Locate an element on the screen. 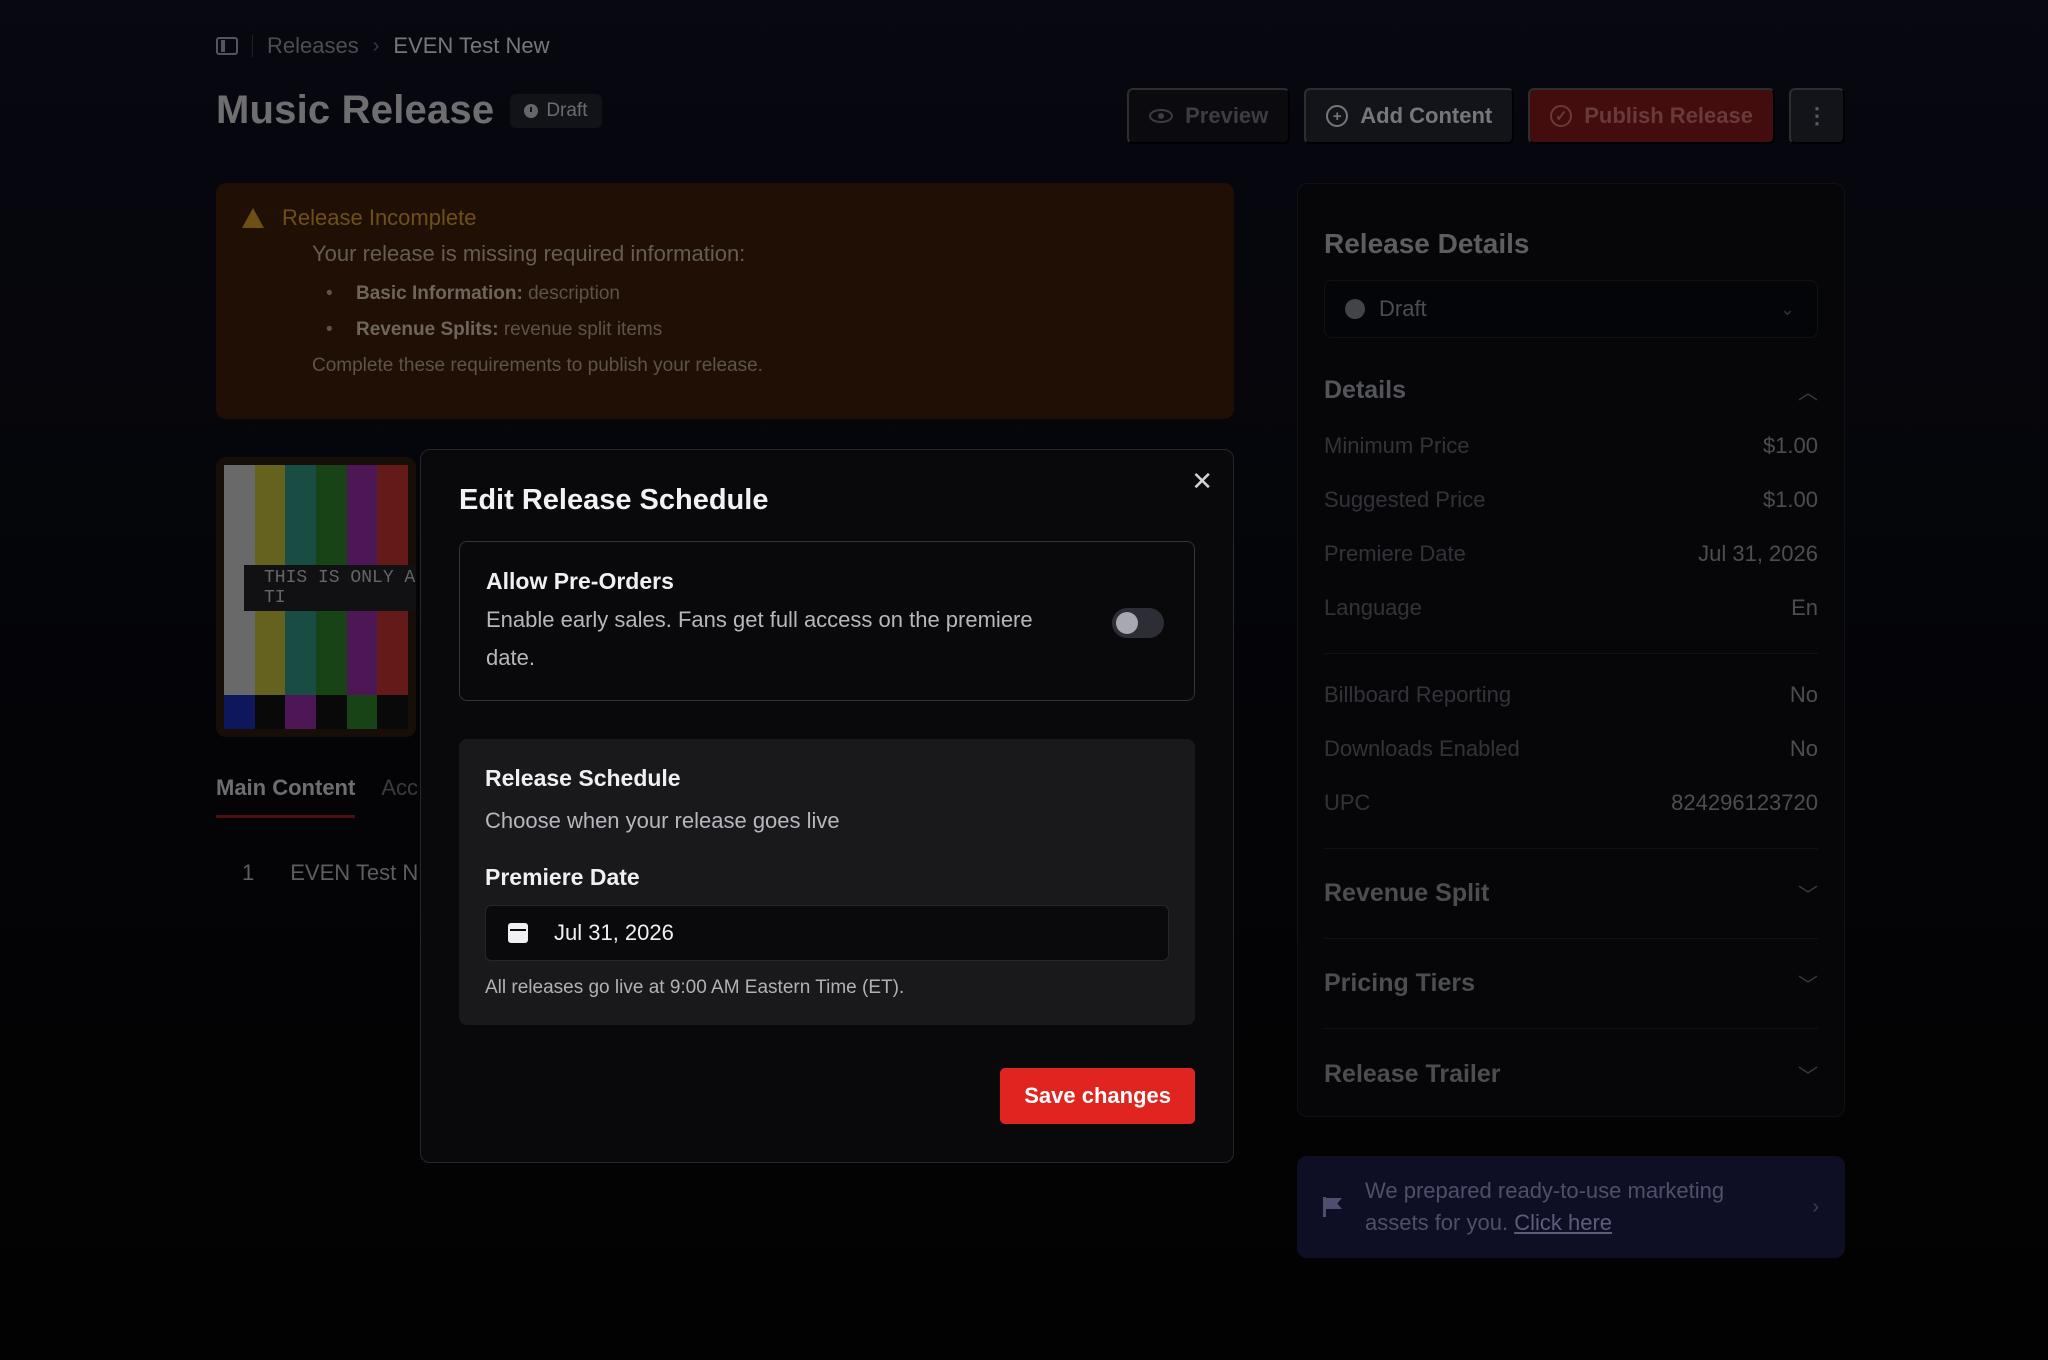 This screenshot has height=1360, width=2048. breadcrumb: Releases › EVEN Test New is located at coordinates (383, 46).